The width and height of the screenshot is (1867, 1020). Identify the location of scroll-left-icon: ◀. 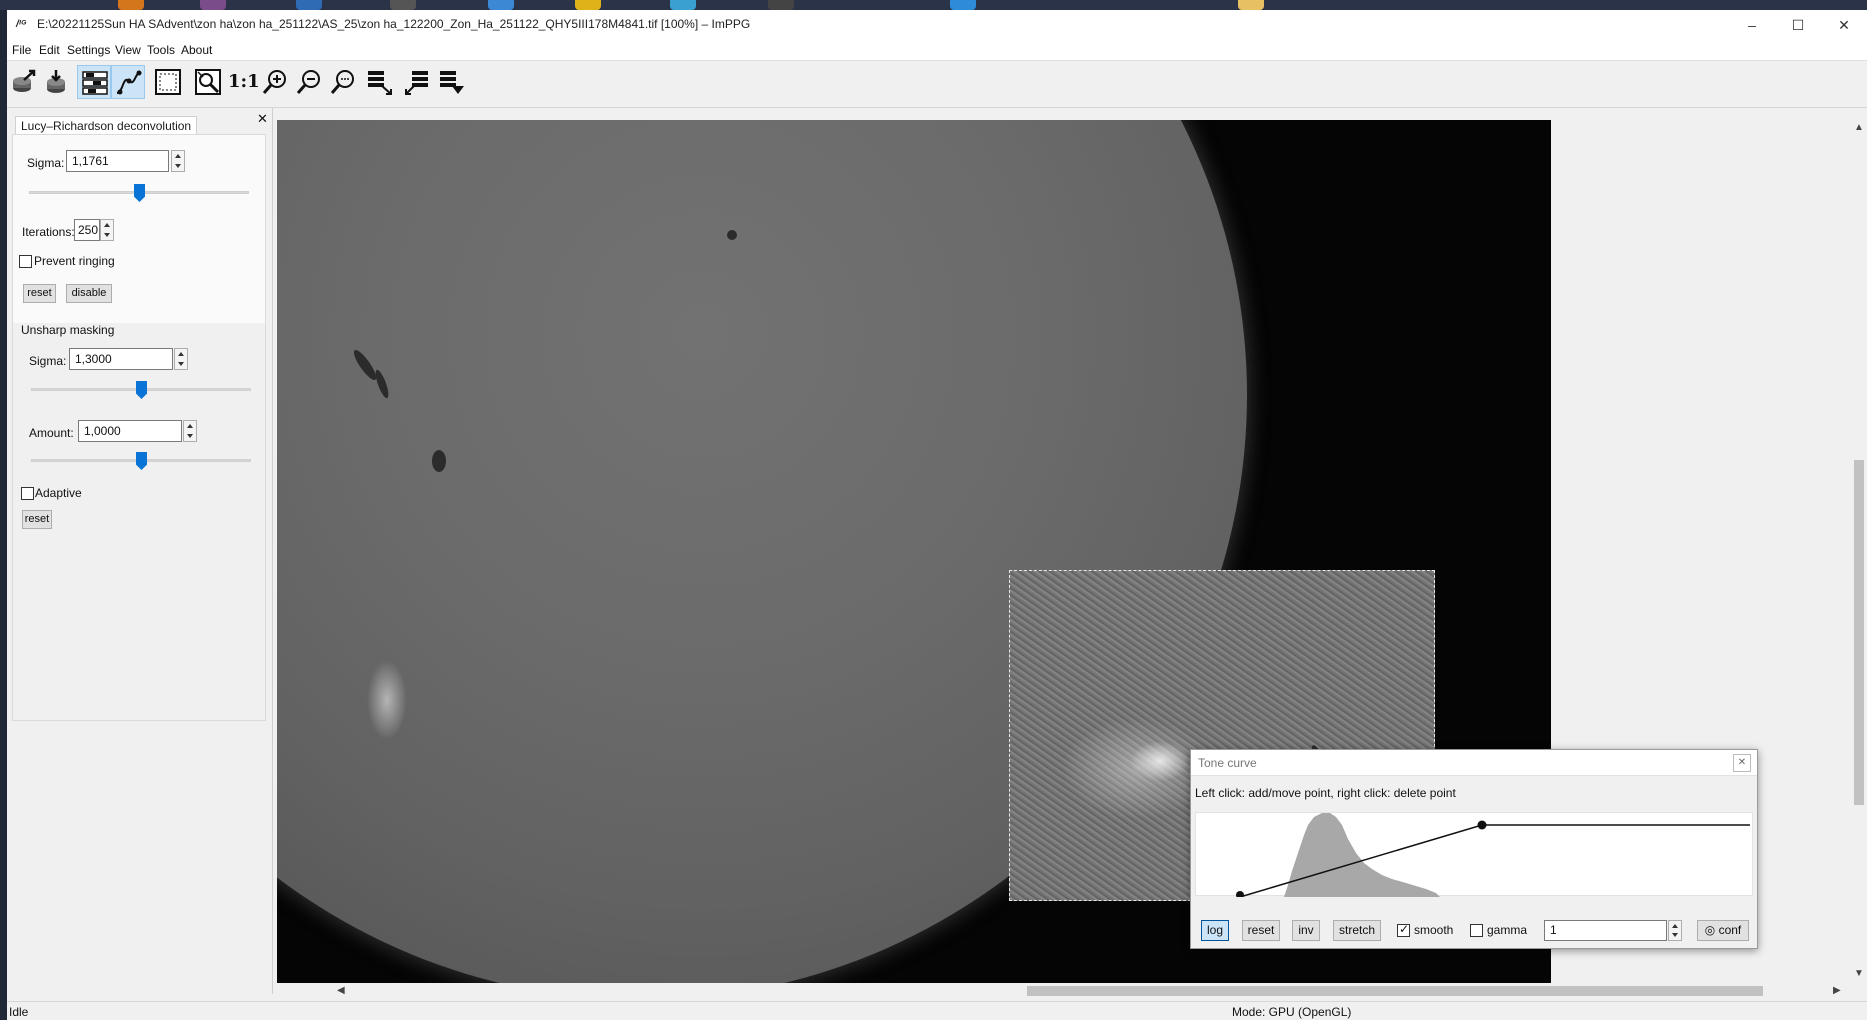
(341, 990).